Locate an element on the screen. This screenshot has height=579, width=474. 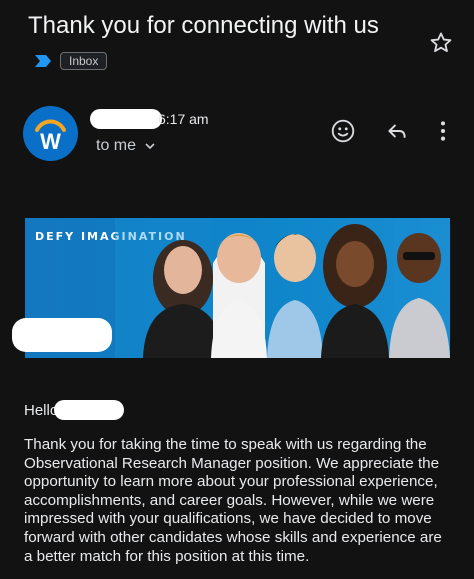
redacted-sender-name is located at coordinates (126, 119).